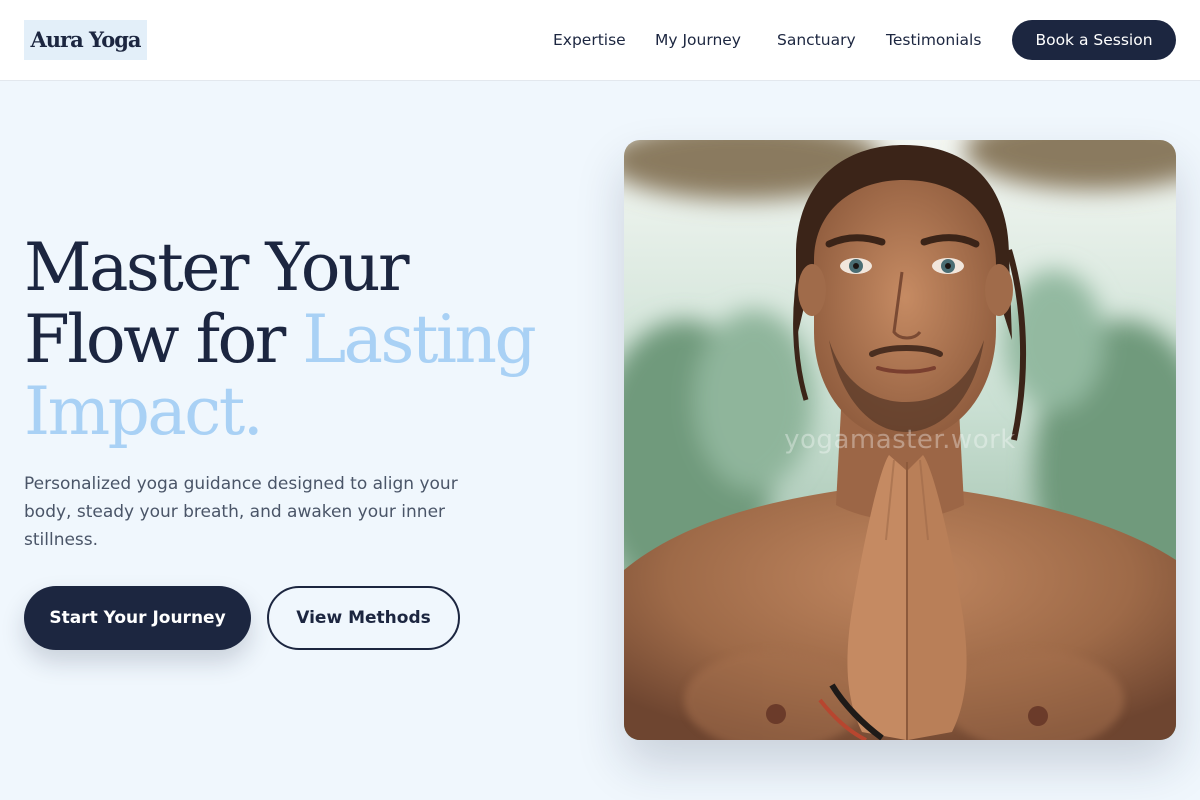 This screenshot has height=800, width=1200. What do you see at coordinates (589, 40) in the screenshot?
I see `nav-link-expertise: Expertise` at bounding box center [589, 40].